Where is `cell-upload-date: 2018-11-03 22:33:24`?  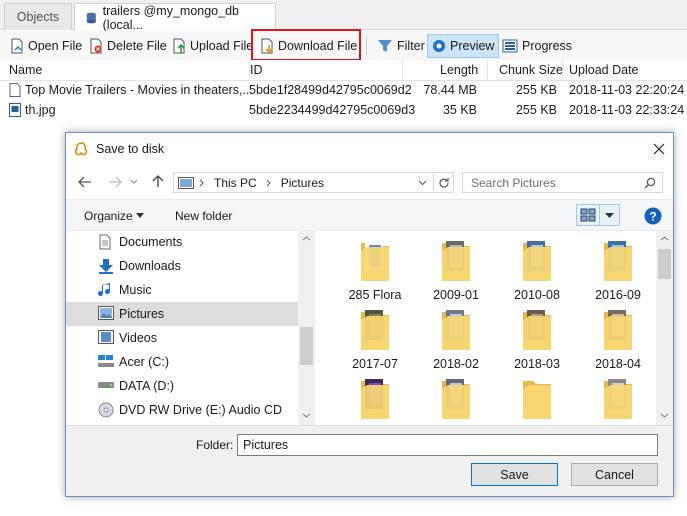 cell-upload-date: 2018-11-03 22:33:24 is located at coordinates (627, 110).